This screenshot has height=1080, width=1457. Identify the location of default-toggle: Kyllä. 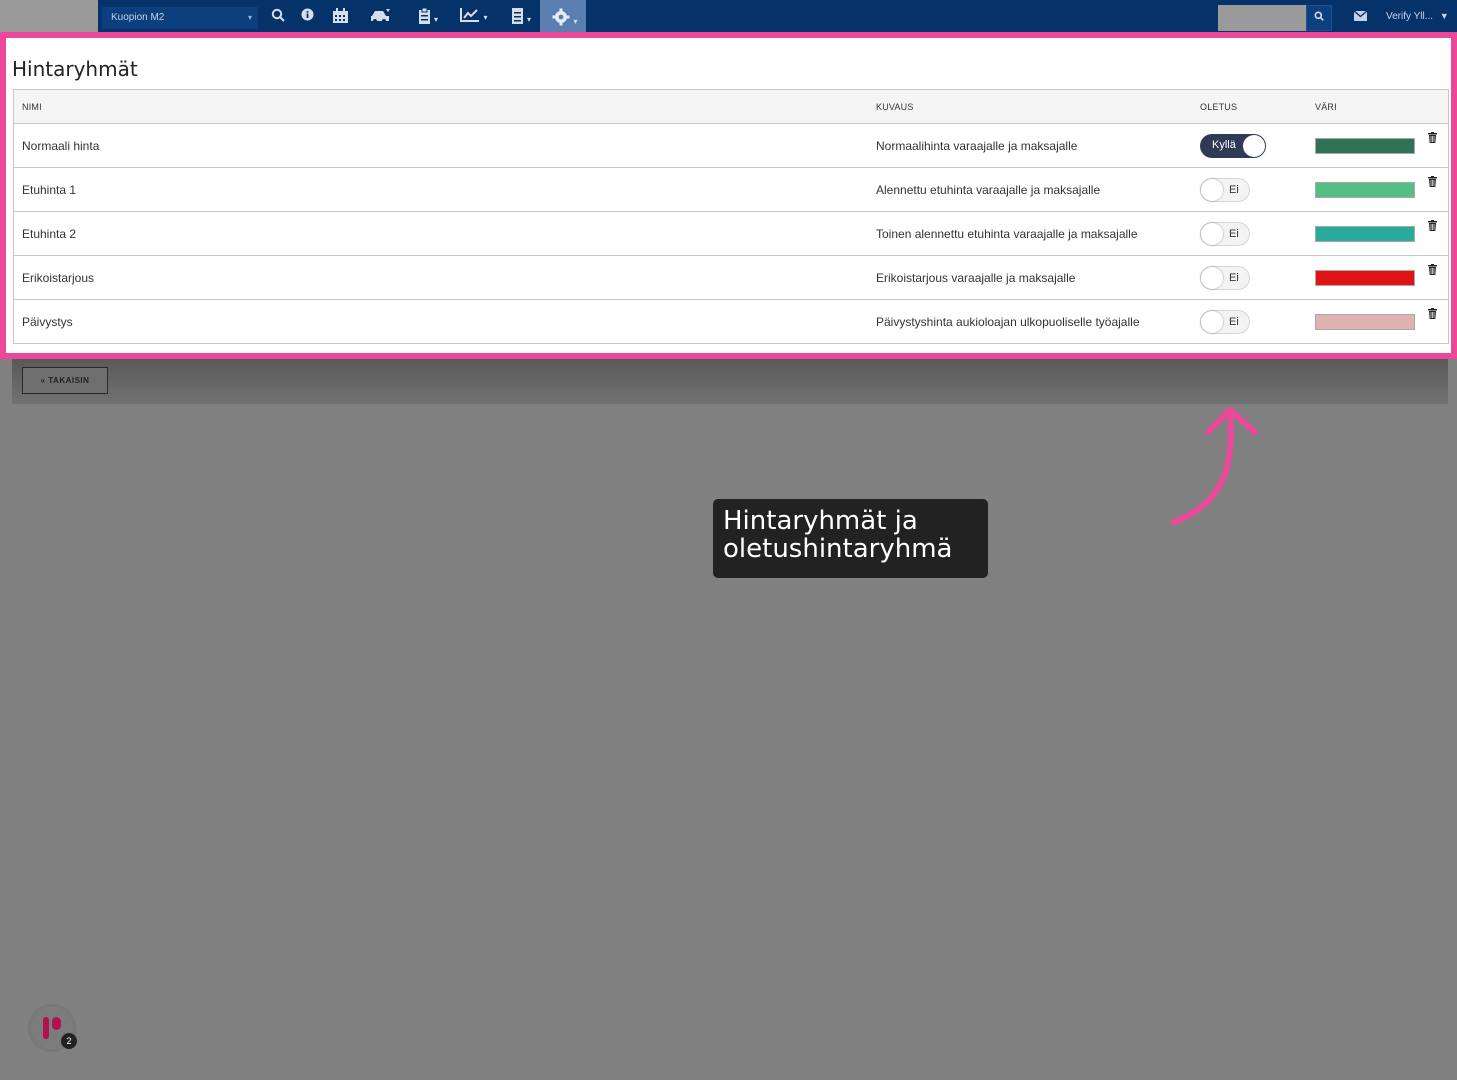
(1233, 146).